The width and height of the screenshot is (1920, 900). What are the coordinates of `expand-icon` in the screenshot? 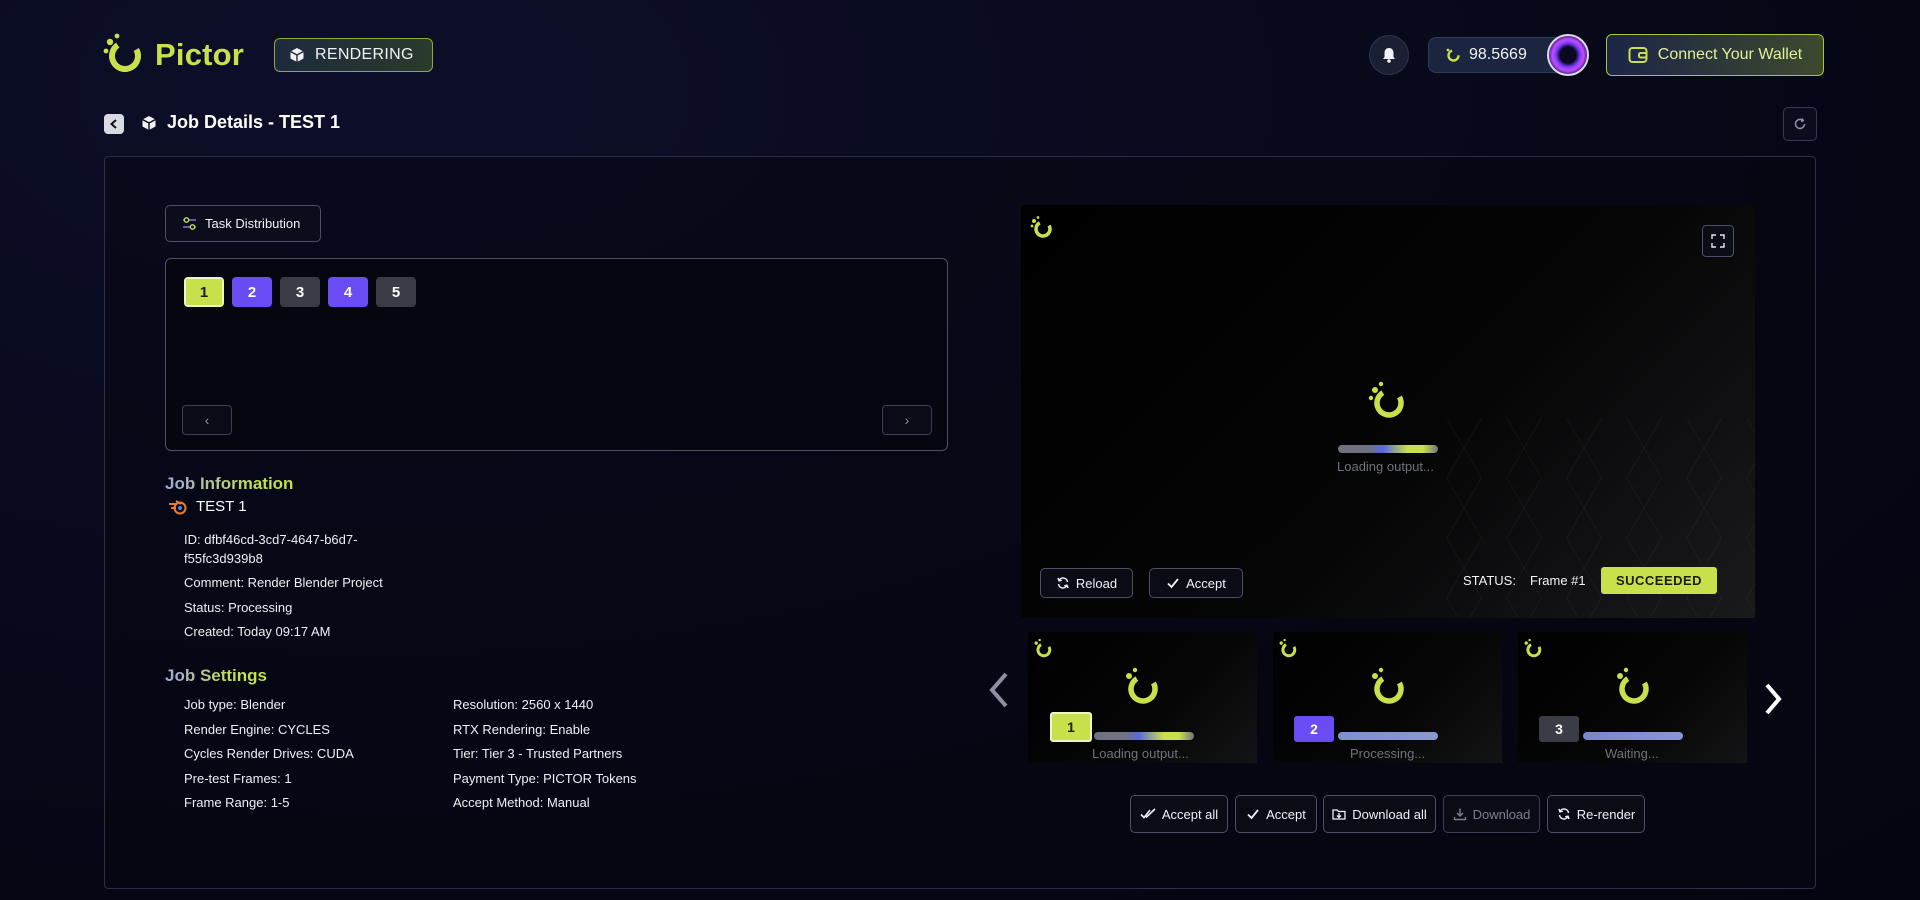 It's located at (1718, 241).